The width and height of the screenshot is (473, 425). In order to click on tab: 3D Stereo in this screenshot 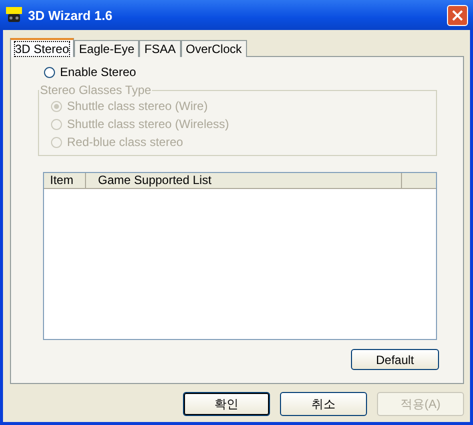, I will do `click(42, 47)`.